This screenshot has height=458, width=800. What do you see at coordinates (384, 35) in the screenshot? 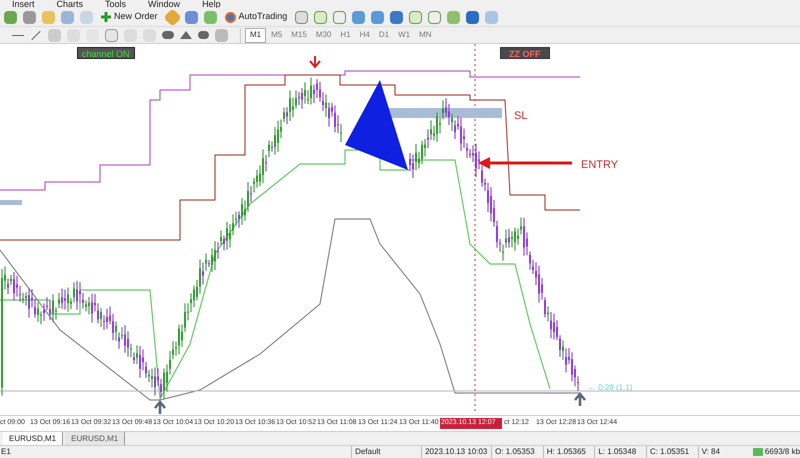
I see `timeframe-button: D1` at bounding box center [384, 35].